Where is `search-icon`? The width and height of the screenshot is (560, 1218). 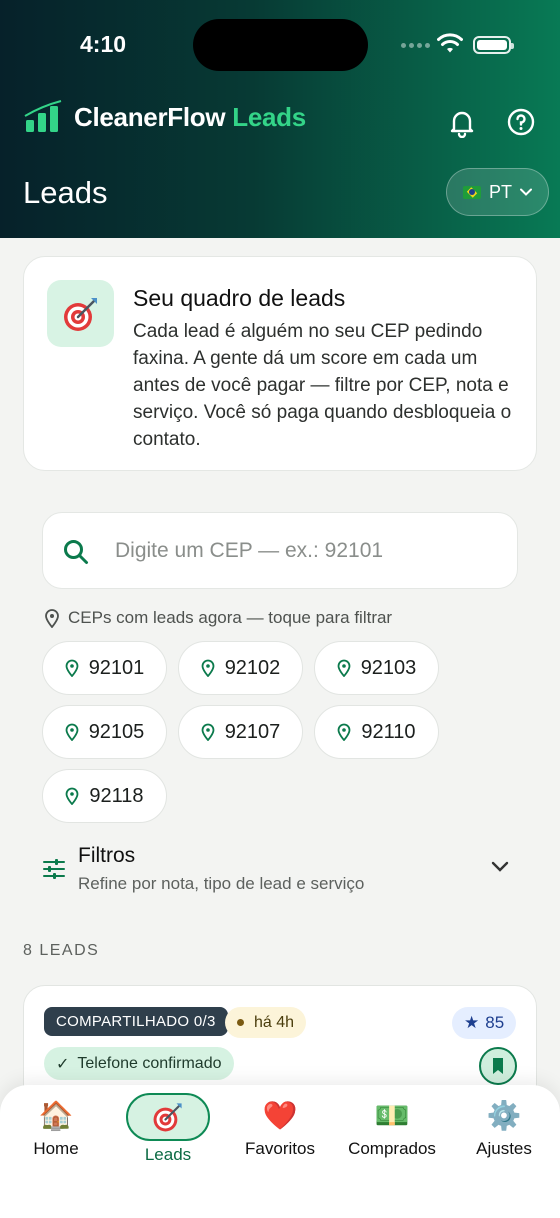
search-icon is located at coordinates (76, 552).